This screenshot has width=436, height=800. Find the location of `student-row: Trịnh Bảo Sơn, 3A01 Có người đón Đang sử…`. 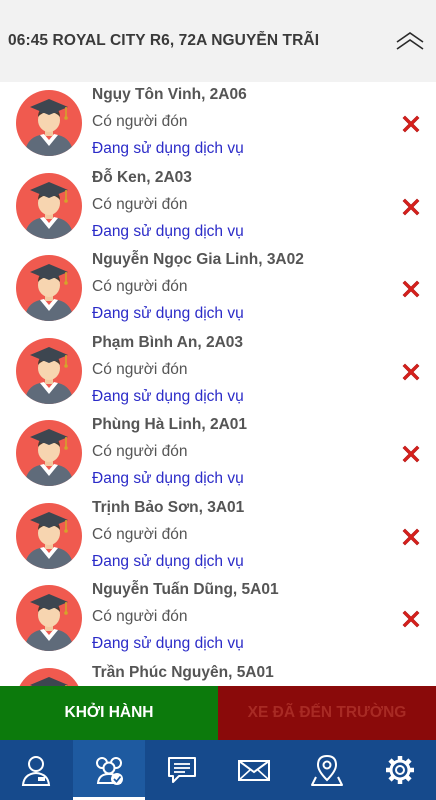

student-row: Trịnh Bảo Sơn, 3A01 Có người đón Đang sử… is located at coordinates (218, 536).